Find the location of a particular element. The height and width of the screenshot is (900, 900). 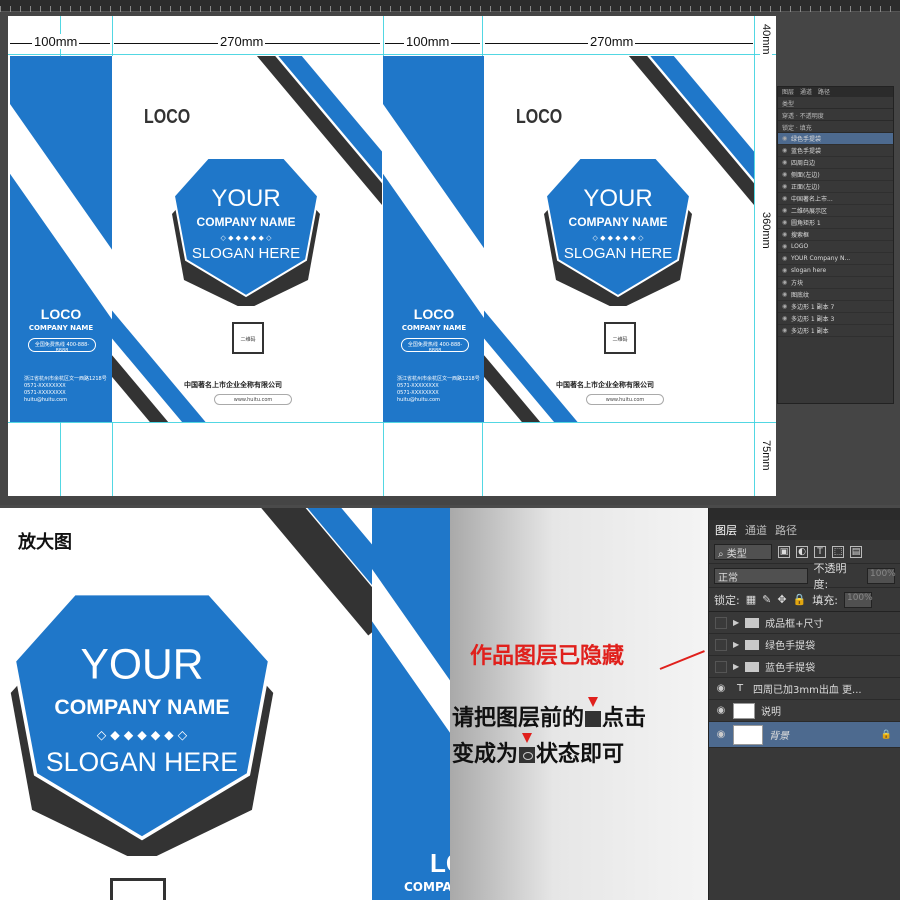

layer-name: 绿色手提袋 is located at coordinates (806, 139).